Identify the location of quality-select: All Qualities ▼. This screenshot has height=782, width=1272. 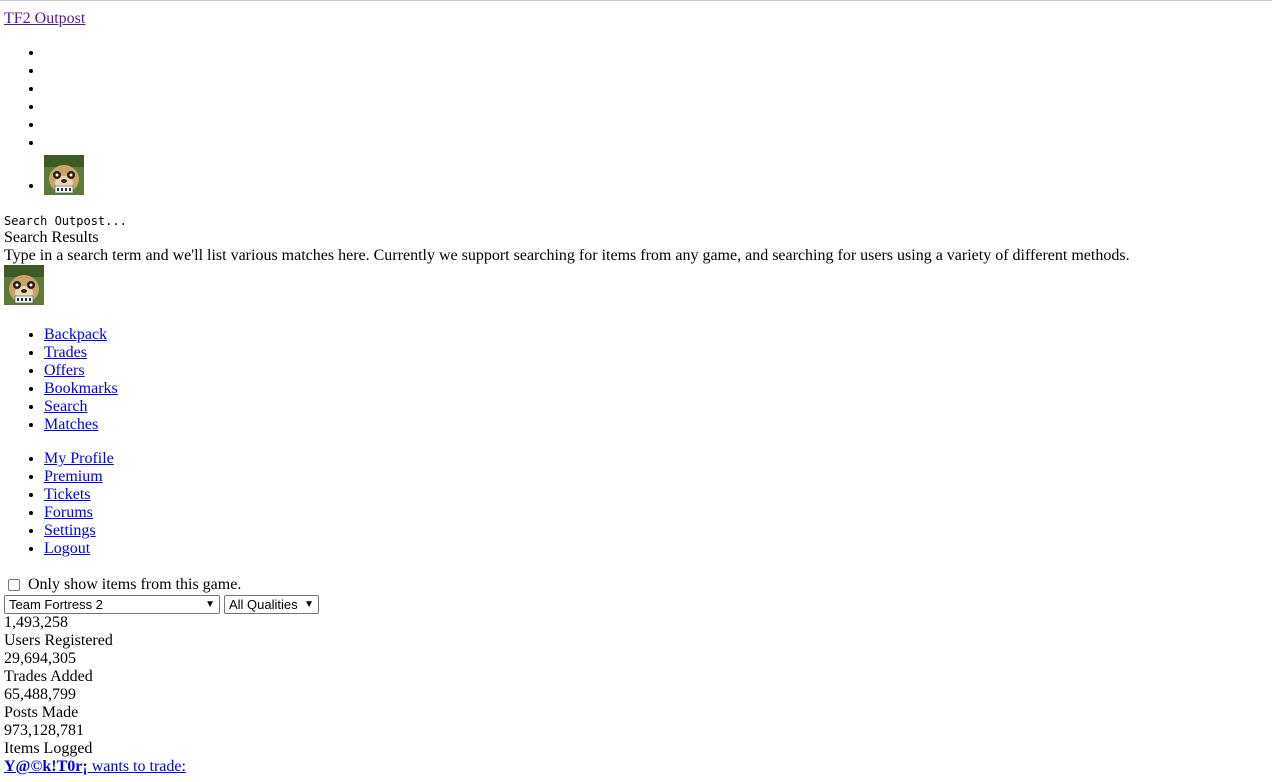
(271, 604).